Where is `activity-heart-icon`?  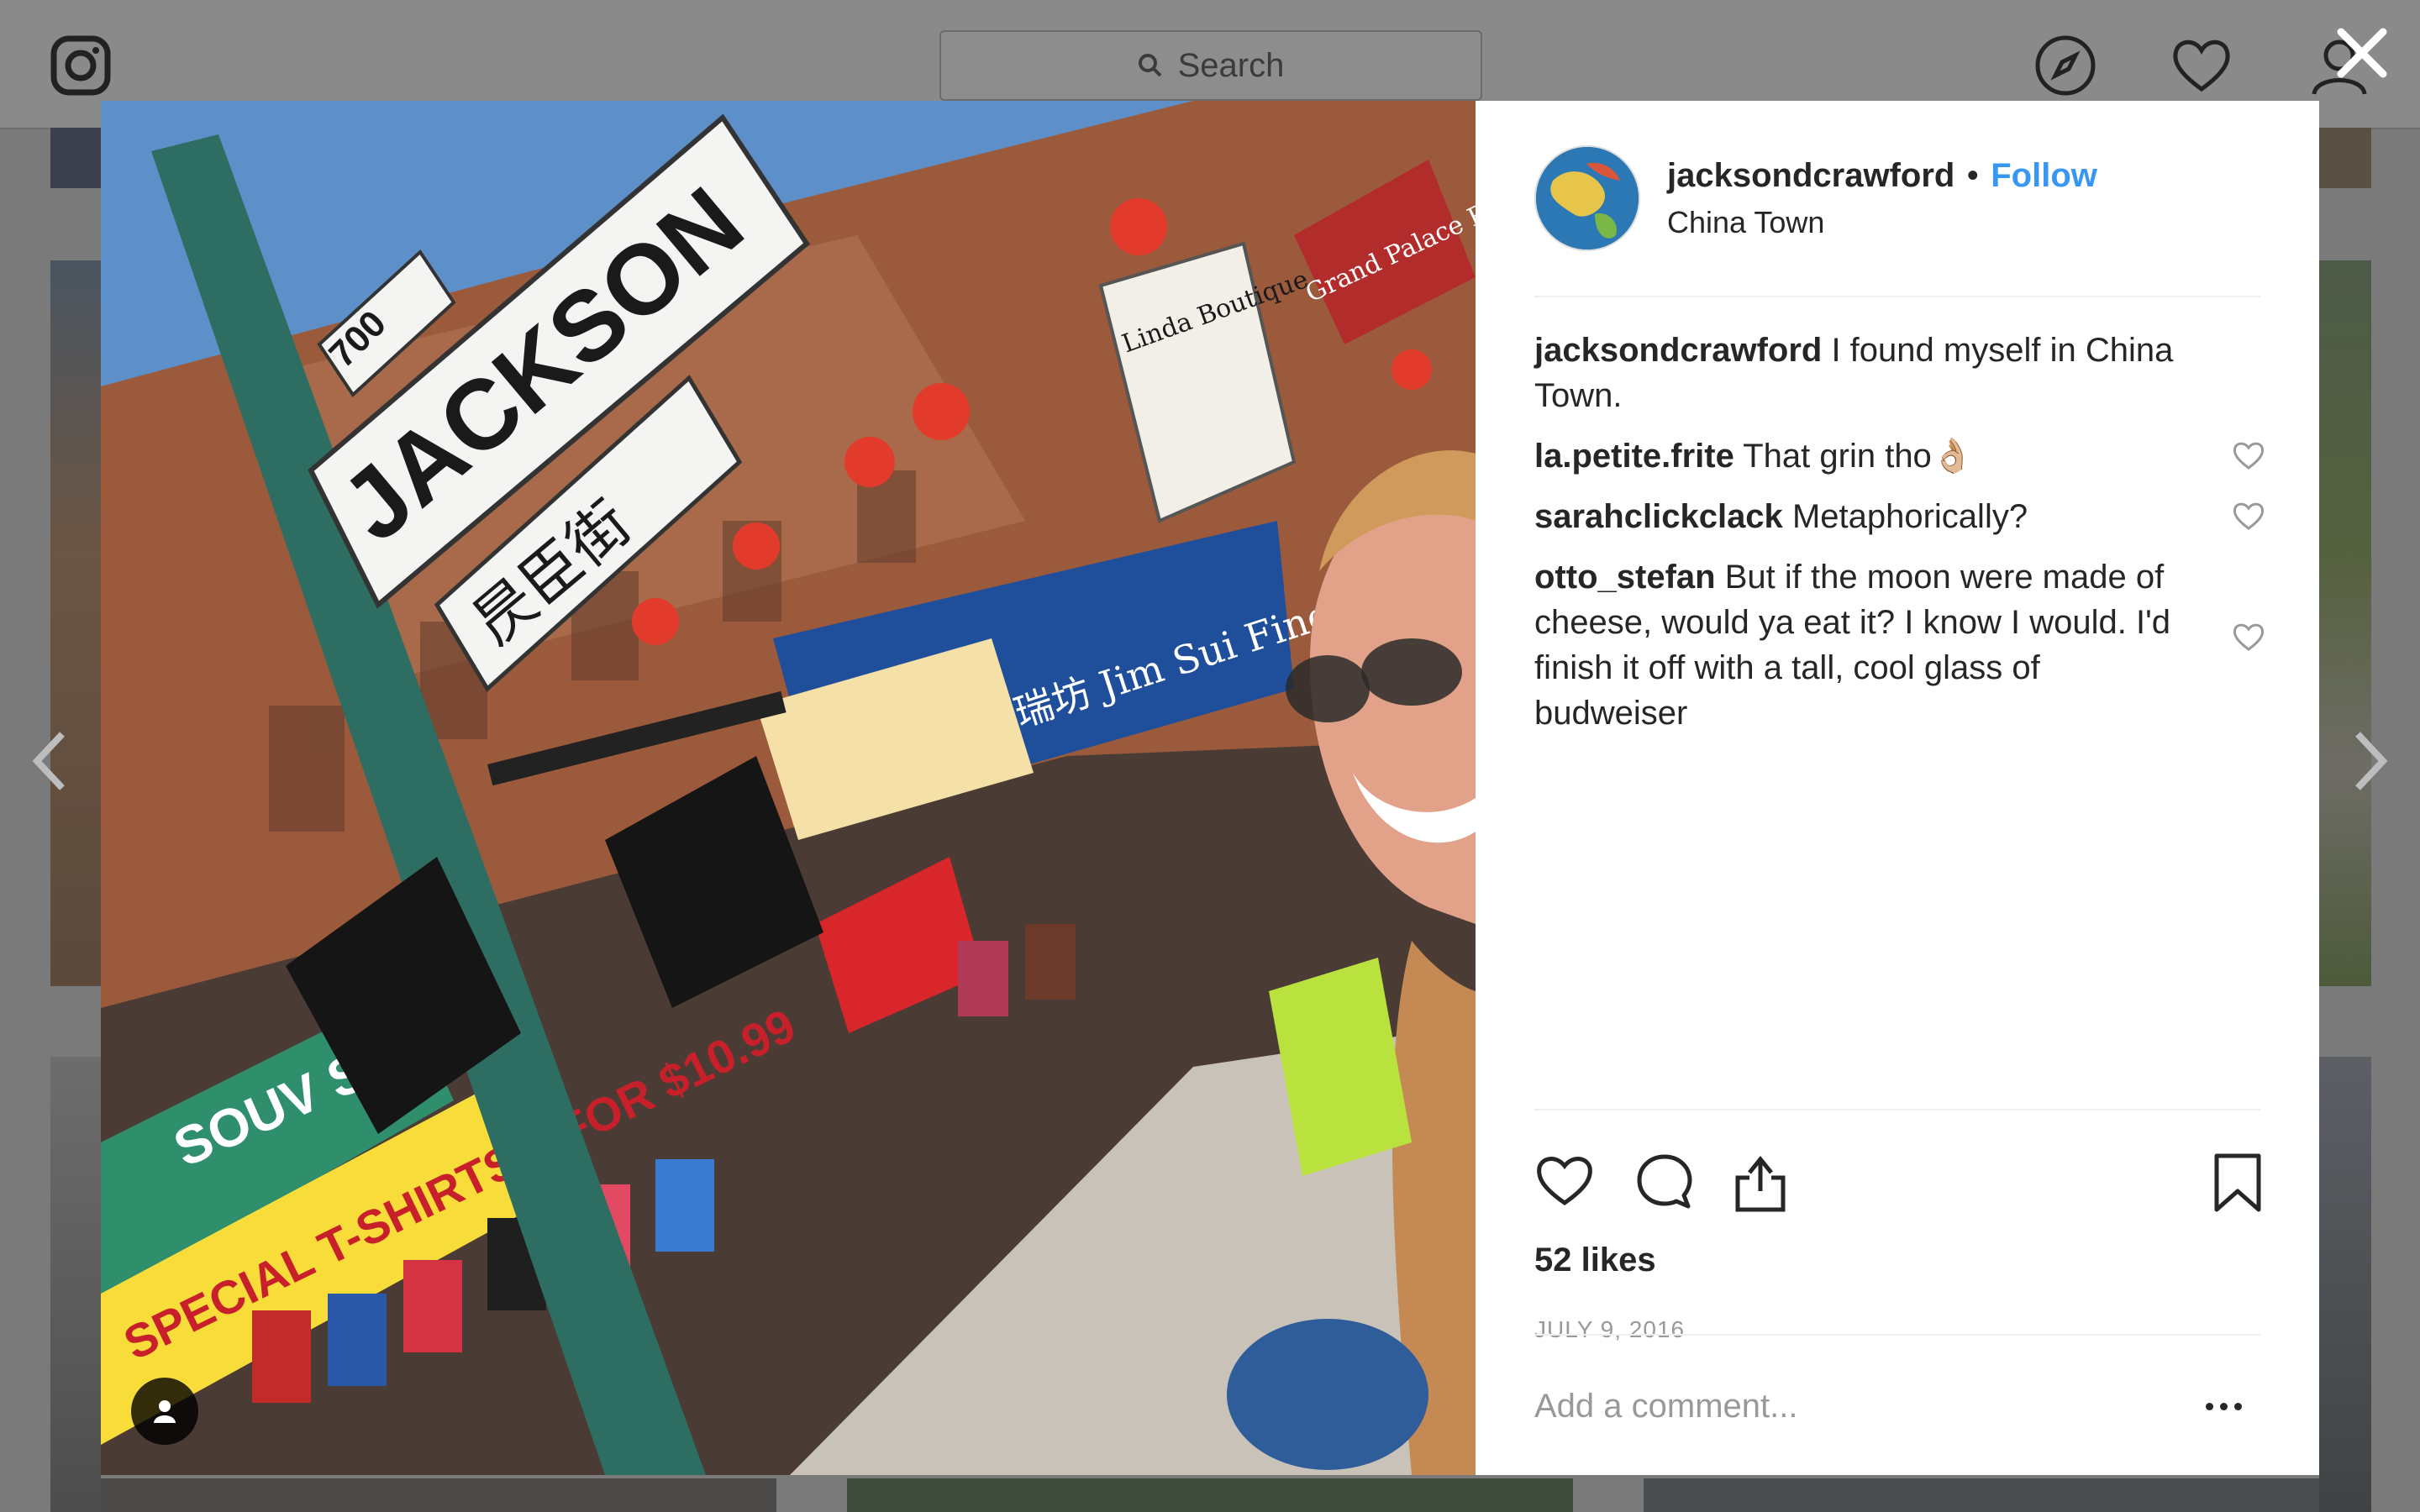 activity-heart-icon is located at coordinates (2202, 65).